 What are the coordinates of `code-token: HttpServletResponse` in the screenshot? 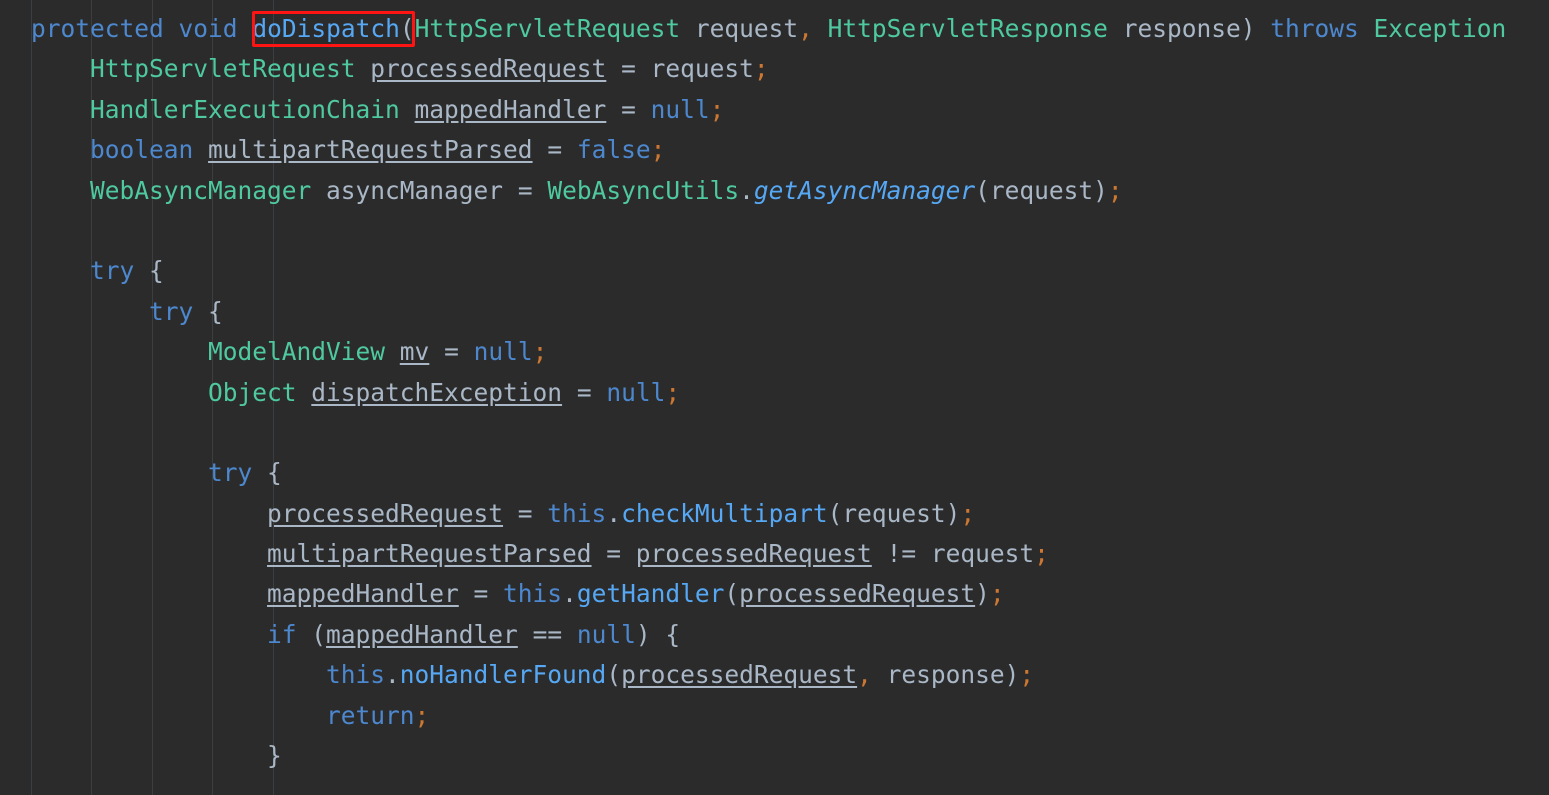 It's located at (967, 28).